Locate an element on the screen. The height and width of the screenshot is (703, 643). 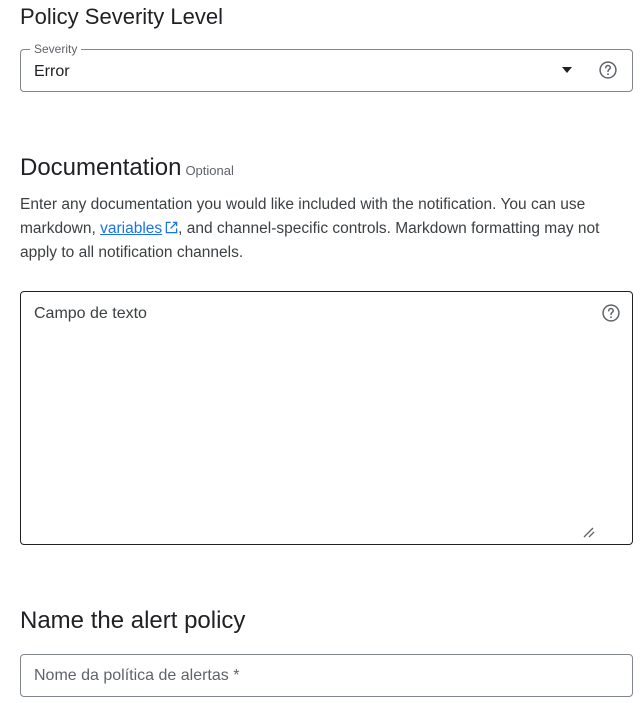
resize-handle-icon is located at coordinates (589, 532).